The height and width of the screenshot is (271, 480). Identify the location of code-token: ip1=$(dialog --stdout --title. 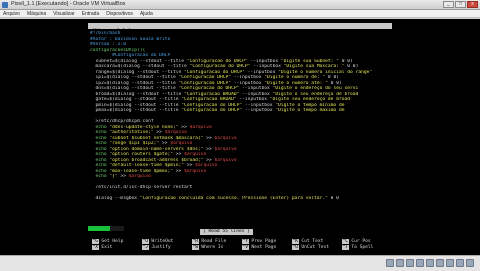
(134, 77).